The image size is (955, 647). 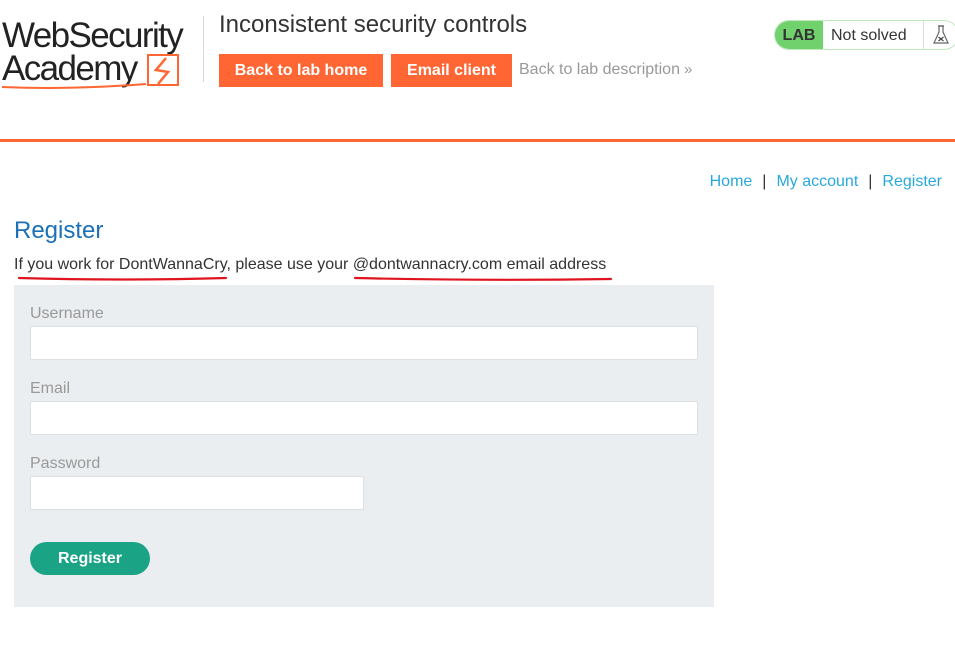 I want to click on register-button: Register, so click(x=90, y=558).